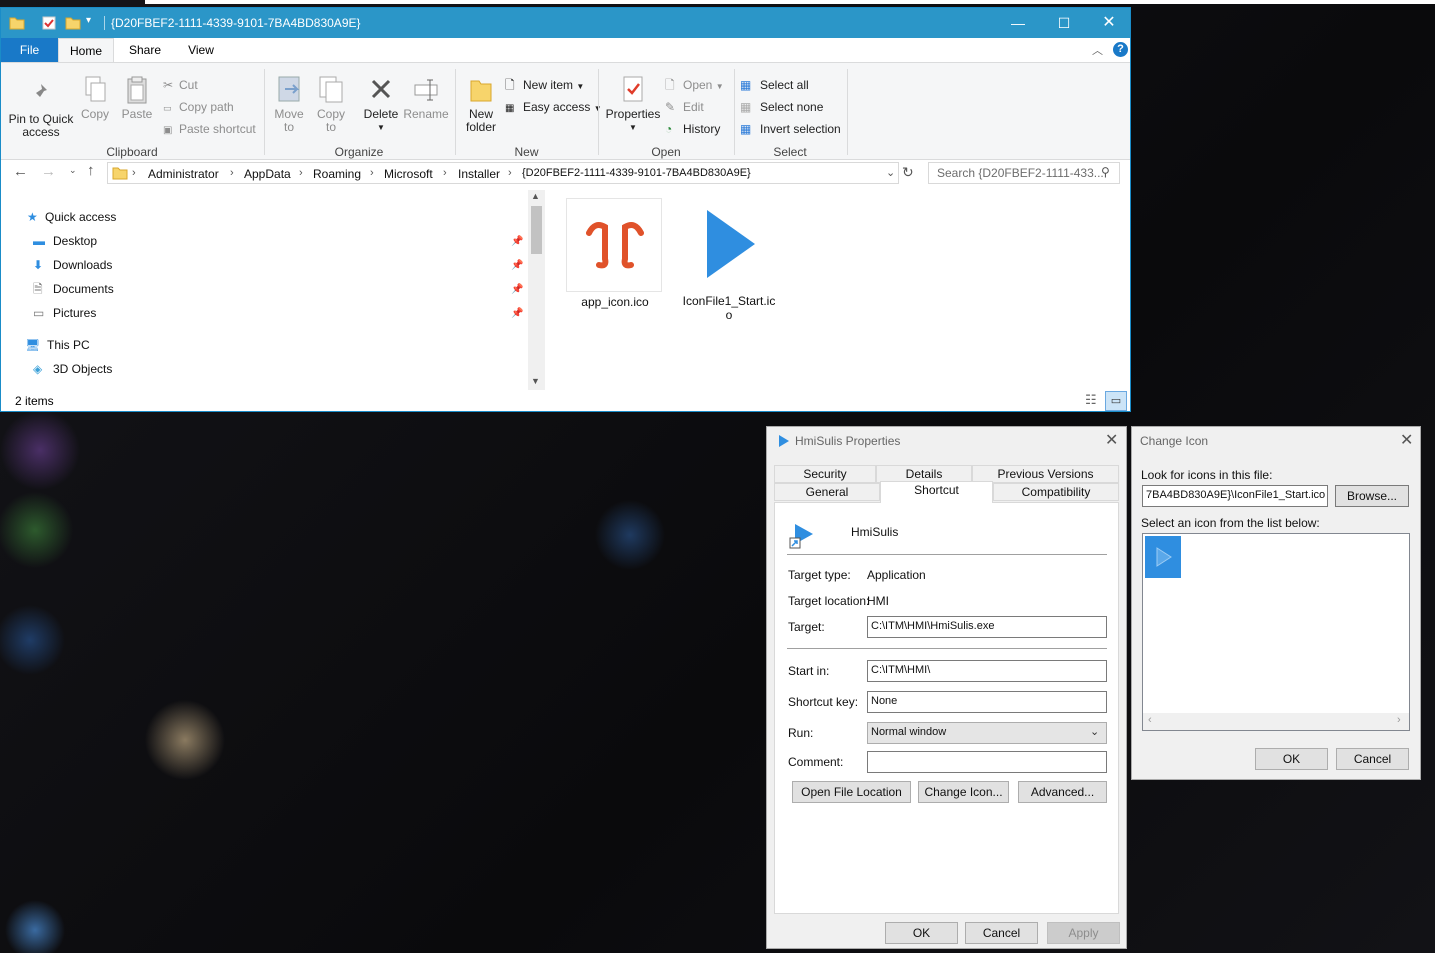 The height and width of the screenshot is (953, 1435). I want to click on history-button: ◔ History, so click(692, 129).